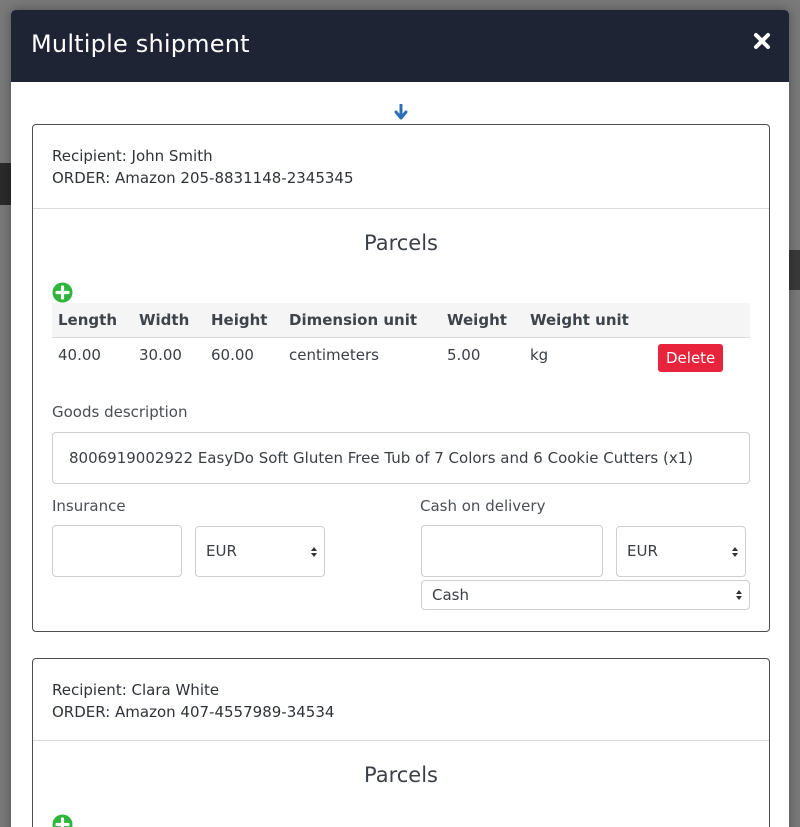  Describe the element at coordinates (89, 506) in the screenshot. I see `insurance-label: Insurance` at that location.